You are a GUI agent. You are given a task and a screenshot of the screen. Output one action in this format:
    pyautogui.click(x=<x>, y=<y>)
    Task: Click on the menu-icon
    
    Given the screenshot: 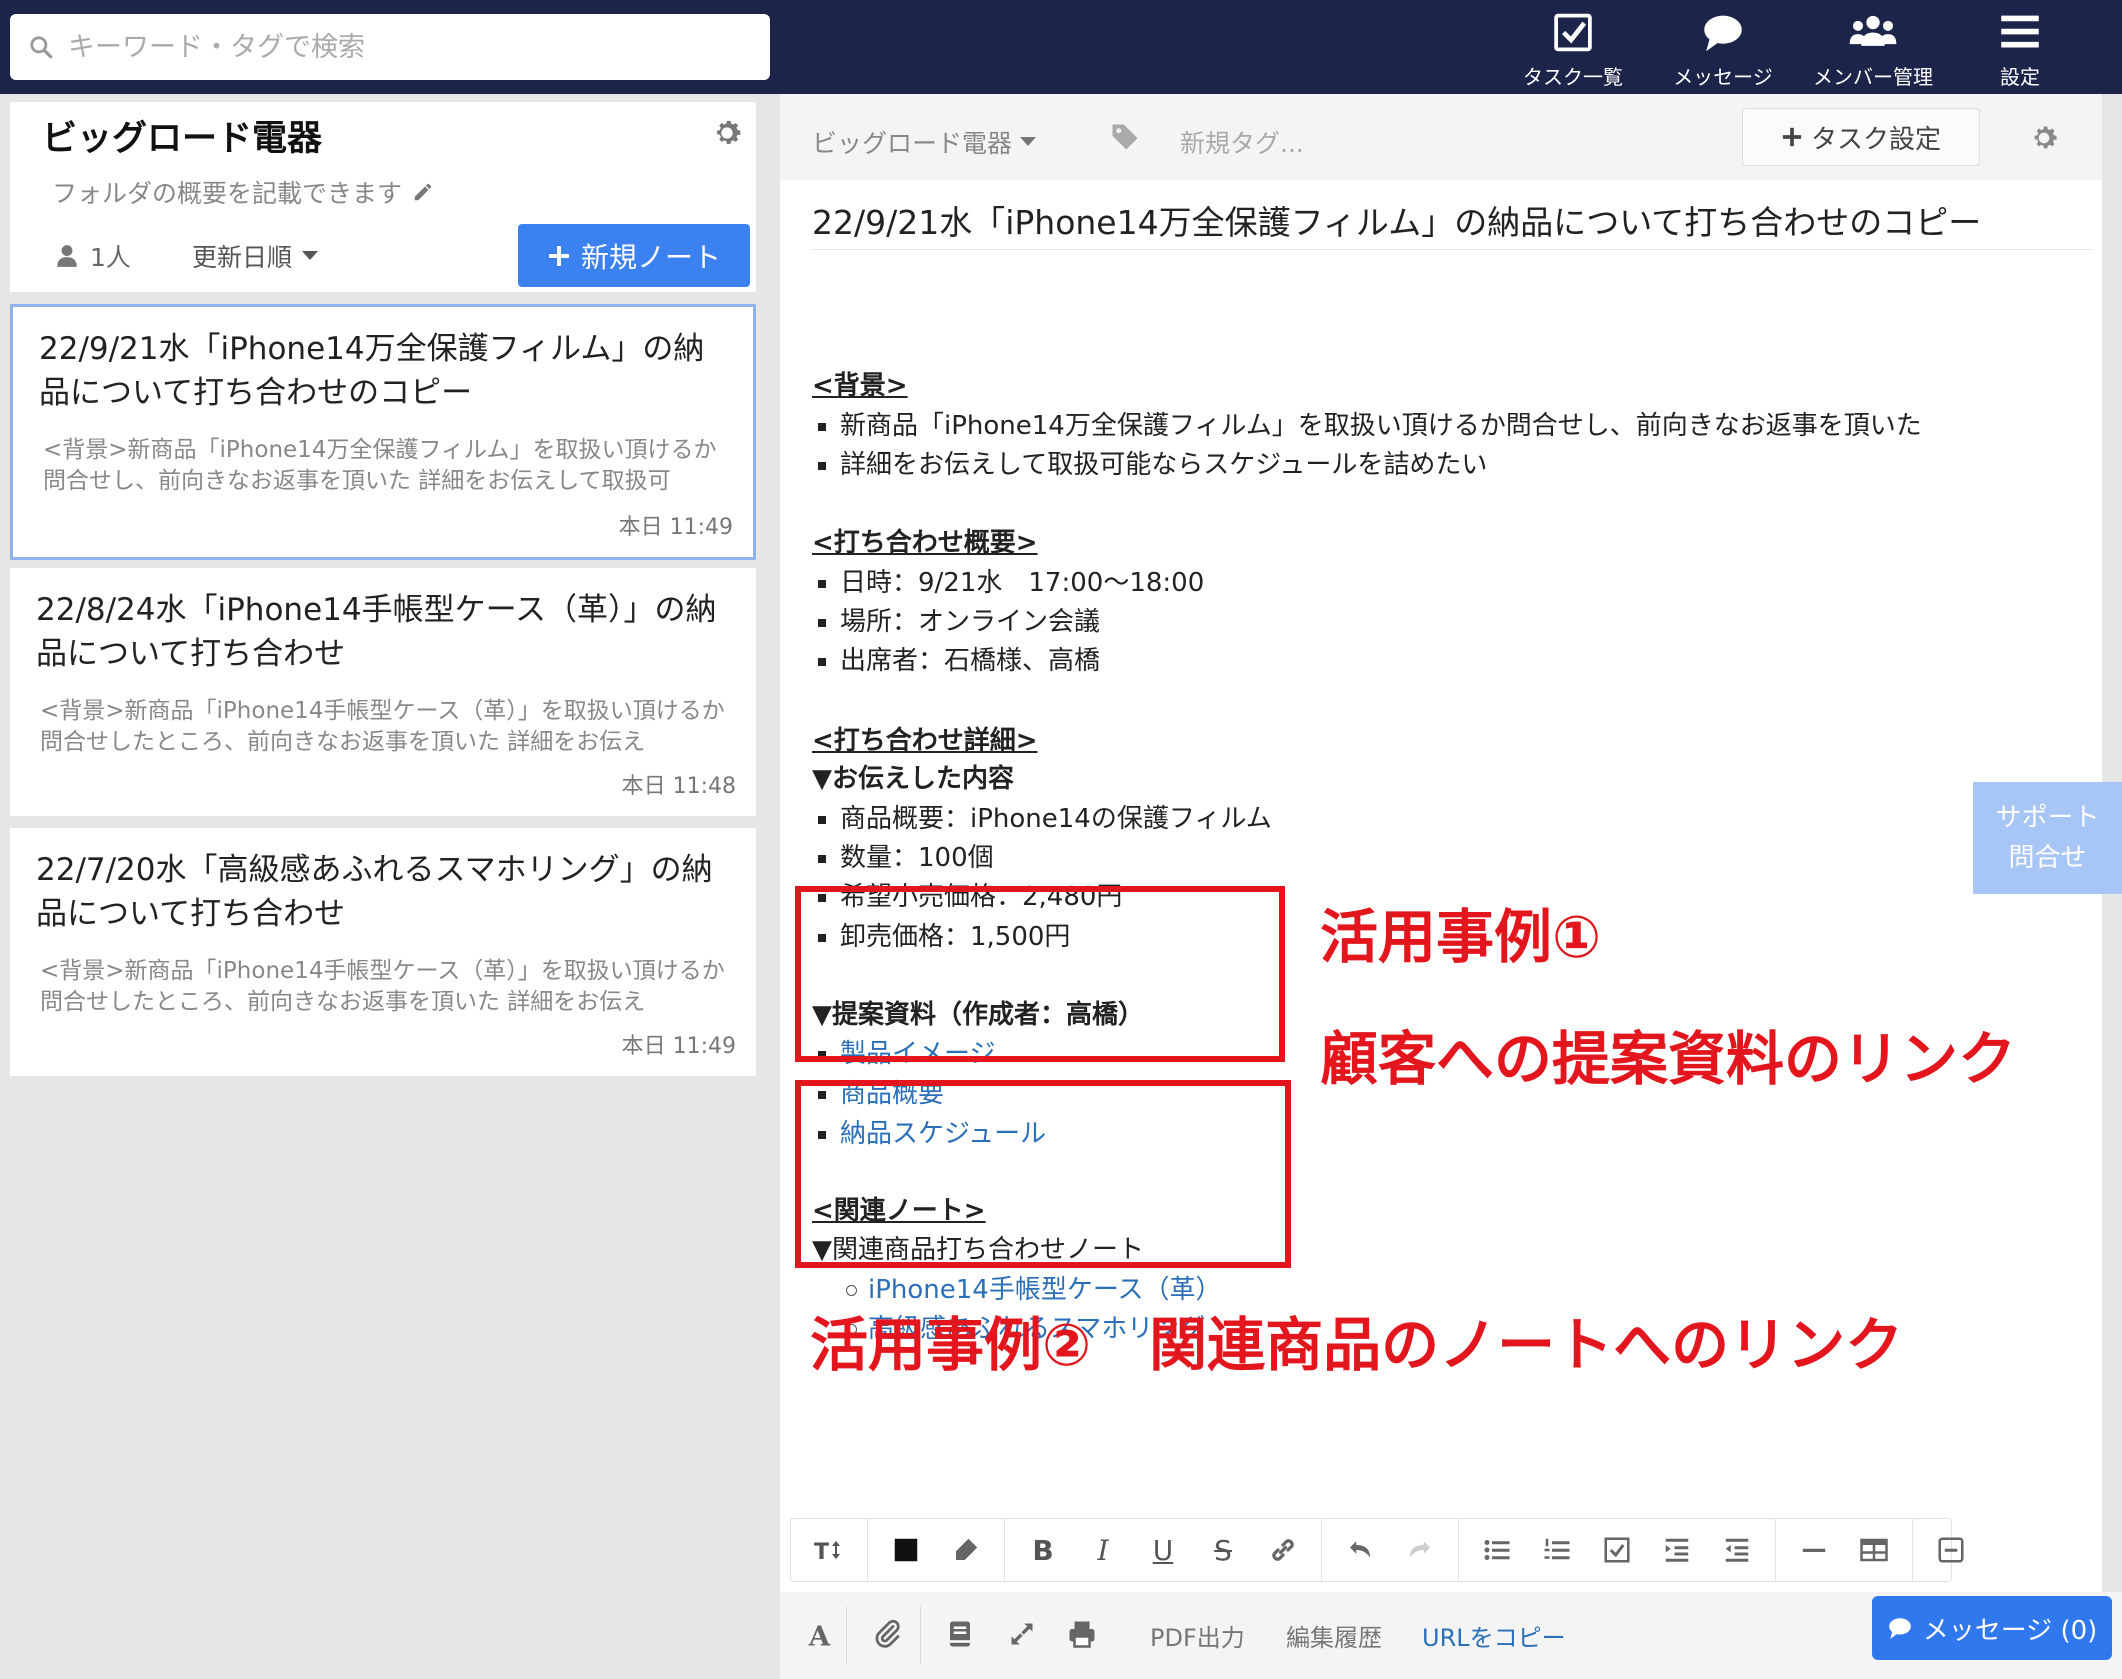 What is the action you would take?
    pyautogui.click(x=2020, y=31)
    